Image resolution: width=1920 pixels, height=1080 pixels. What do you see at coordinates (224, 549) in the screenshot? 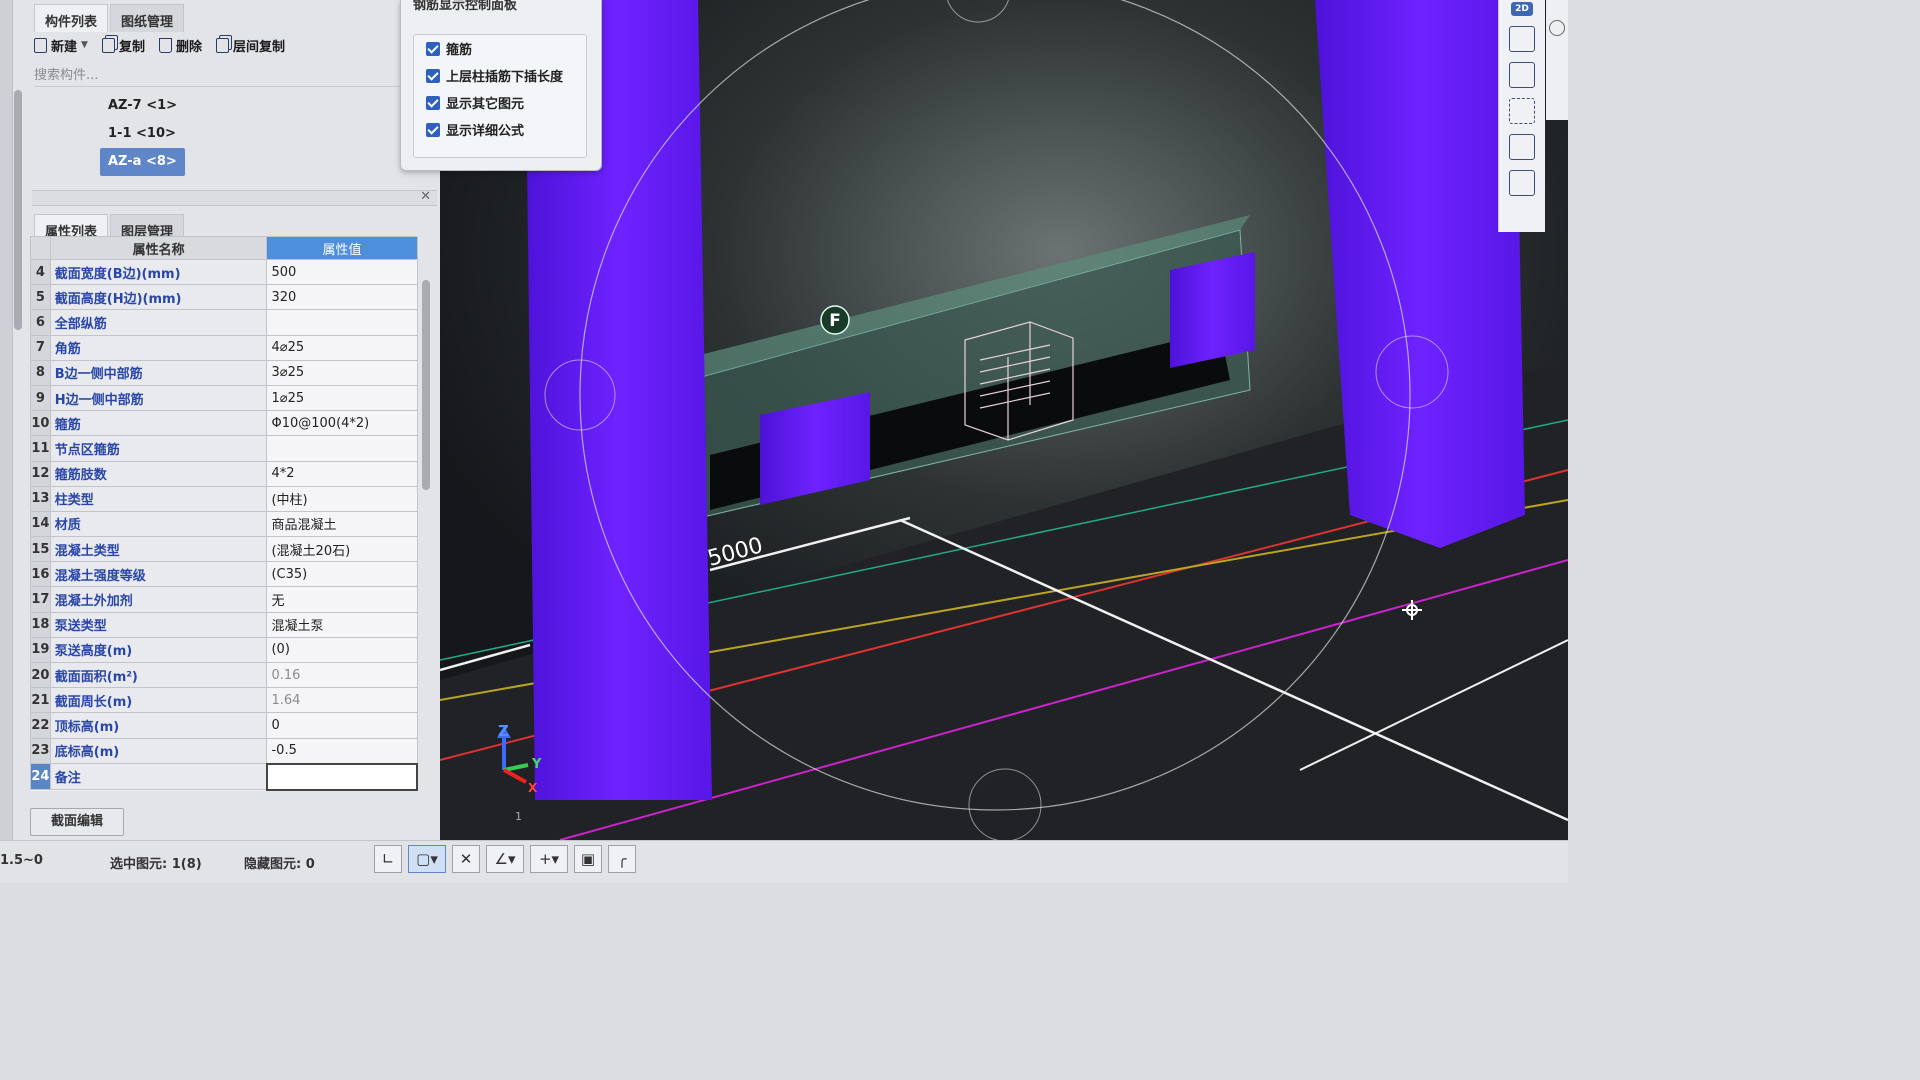
I see `table-row: 15 混凝土类型 (混凝土20石)` at bounding box center [224, 549].